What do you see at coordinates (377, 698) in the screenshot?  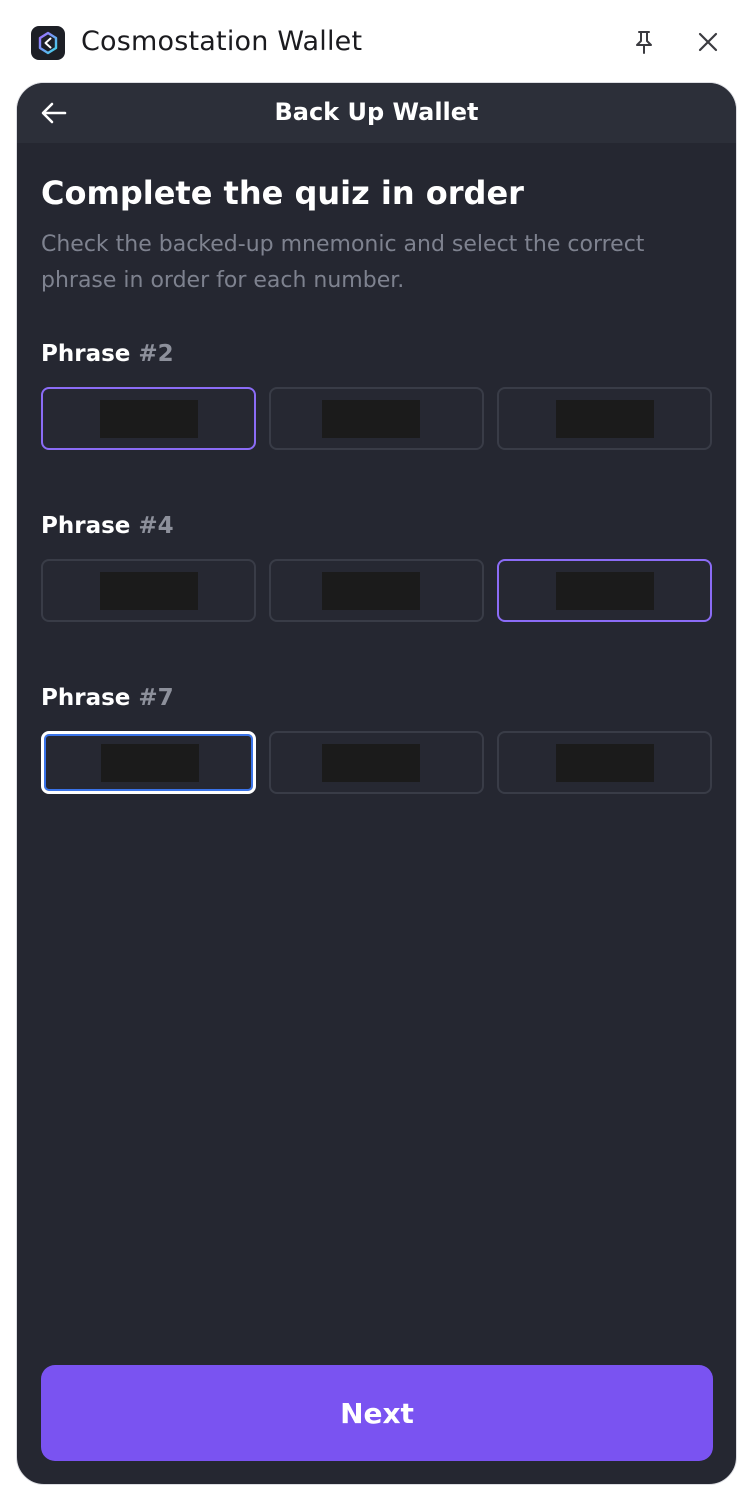 I see `phrase-label: Phrase #7` at bounding box center [377, 698].